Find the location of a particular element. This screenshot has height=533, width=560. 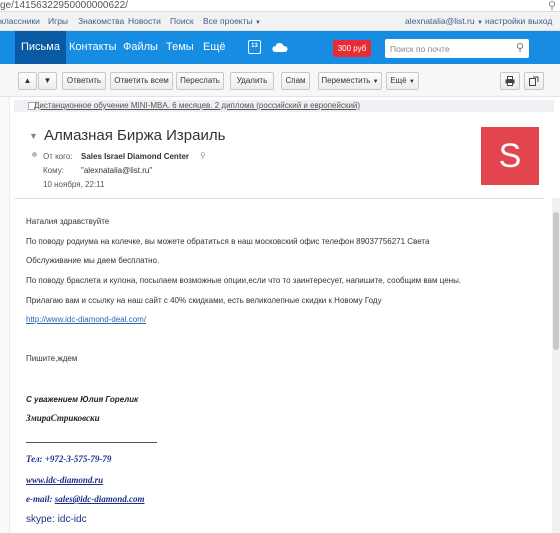

signature-email: e-mail: sales@idc-diamond.com is located at coordinates (85, 499).